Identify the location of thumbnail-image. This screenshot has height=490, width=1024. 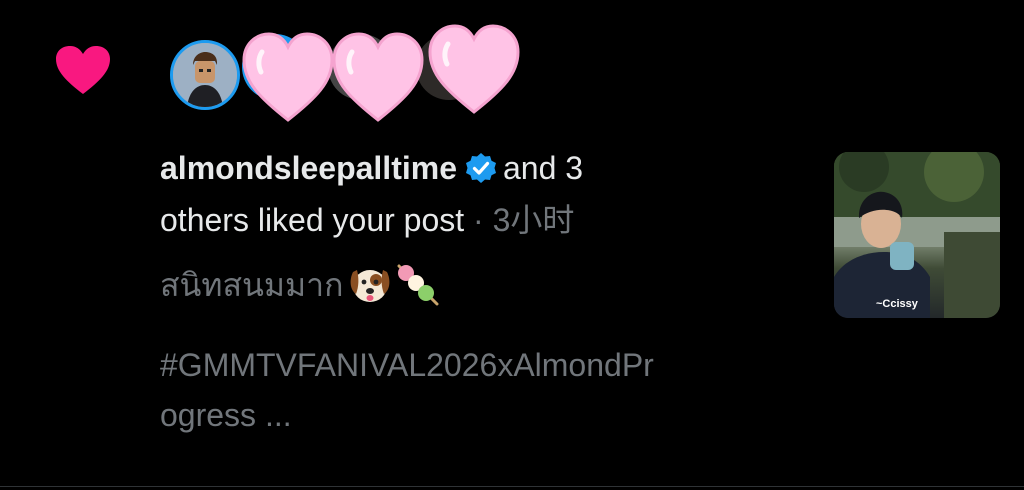
(917, 235).